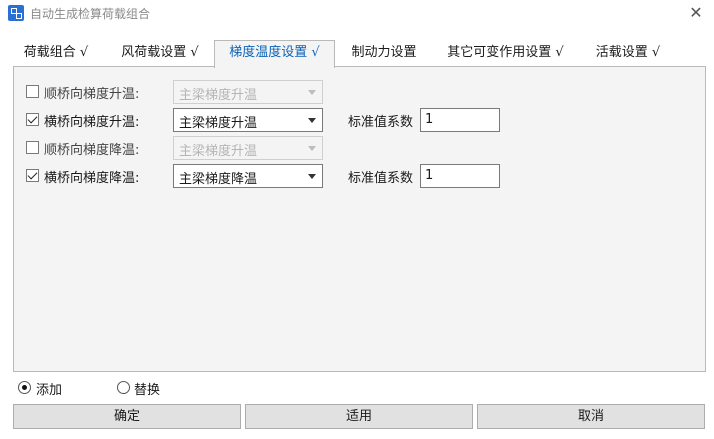  I want to click on tab-live-load: 活载设置 √, so click(628, 54).